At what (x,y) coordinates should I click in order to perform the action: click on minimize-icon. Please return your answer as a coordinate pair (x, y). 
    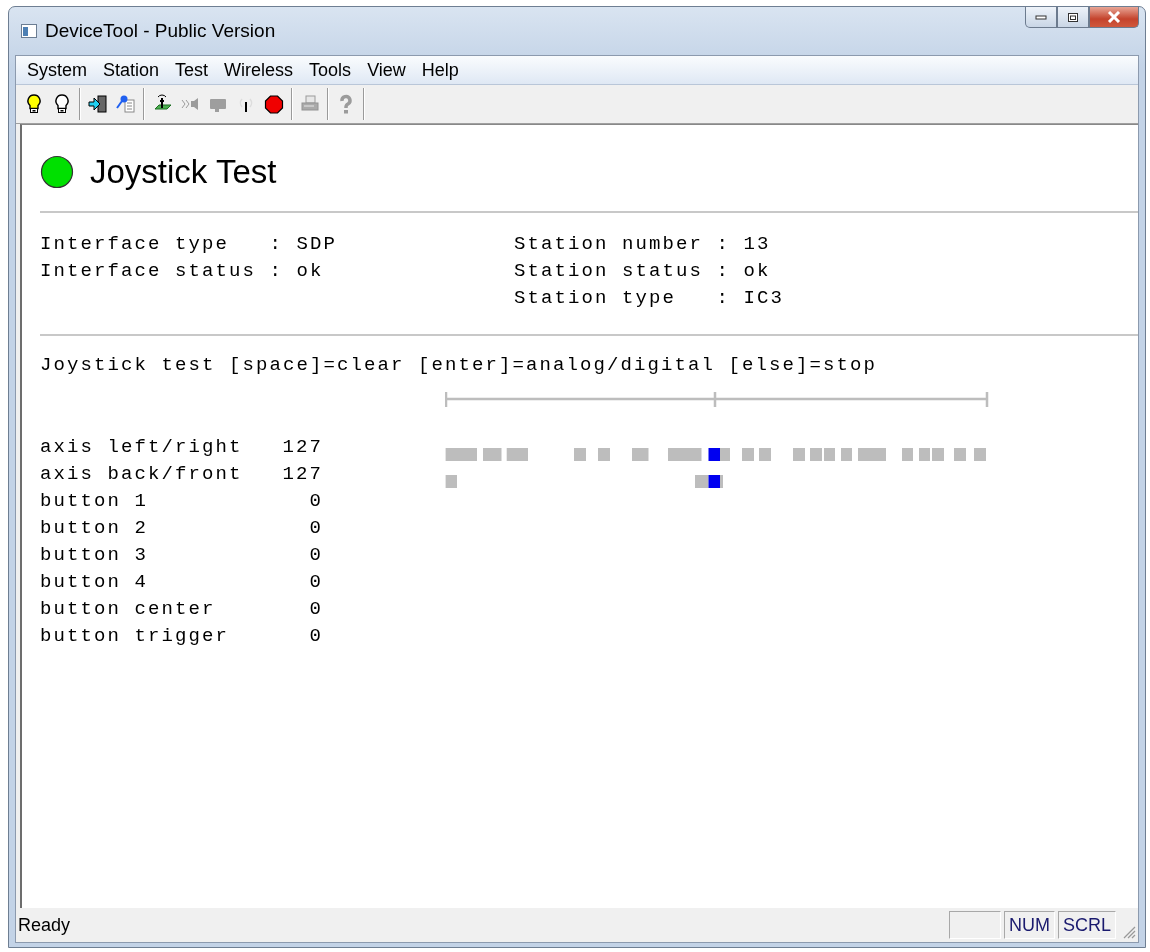
    Looking at the image, I should click on (1041, 17).